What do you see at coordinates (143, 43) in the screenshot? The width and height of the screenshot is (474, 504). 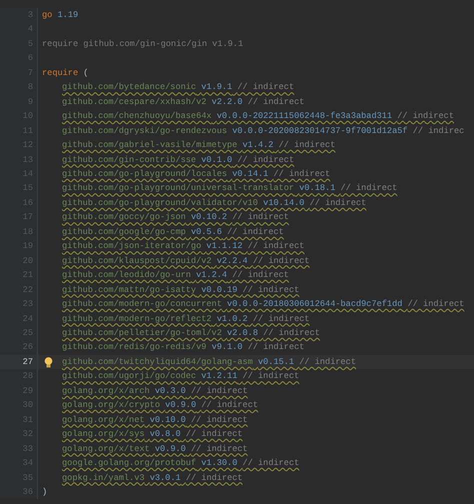 I see `require-statement: require github.com/gin-gonic/gin v1.9.1` at bounding box center [143, 43].